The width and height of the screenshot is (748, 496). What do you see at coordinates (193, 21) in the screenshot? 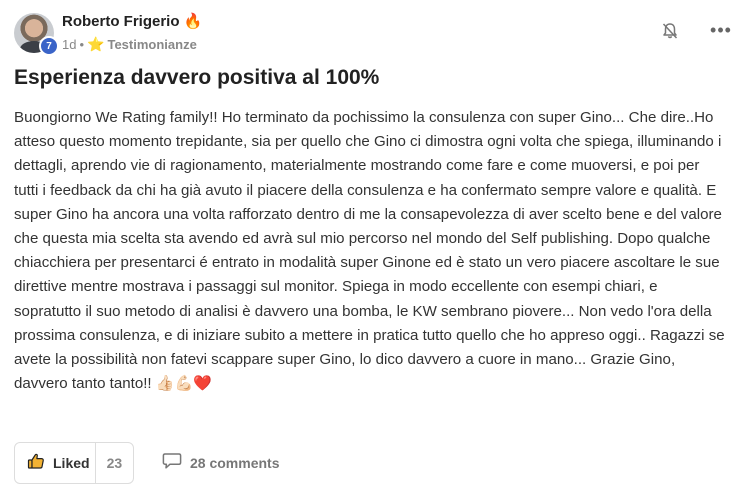
I see `fire-emoji-icon: 🔥` at bounding box center [193, 21].